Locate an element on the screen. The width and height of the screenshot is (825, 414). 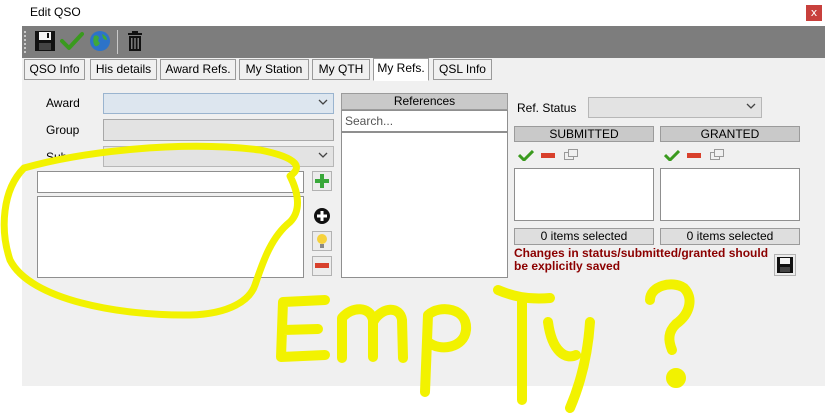
lookup-button is located at coordinates (100, 41).